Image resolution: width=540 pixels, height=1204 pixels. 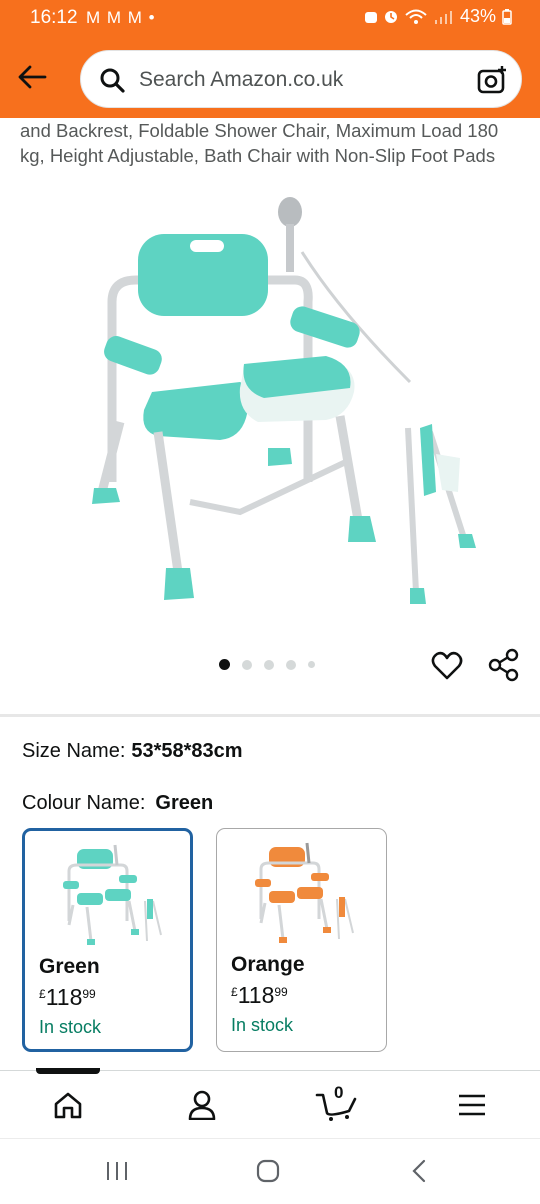 What do you see at coordinates (504, 665) in the screenshot?
I see `share-icon` at bounding box center [504, 665].